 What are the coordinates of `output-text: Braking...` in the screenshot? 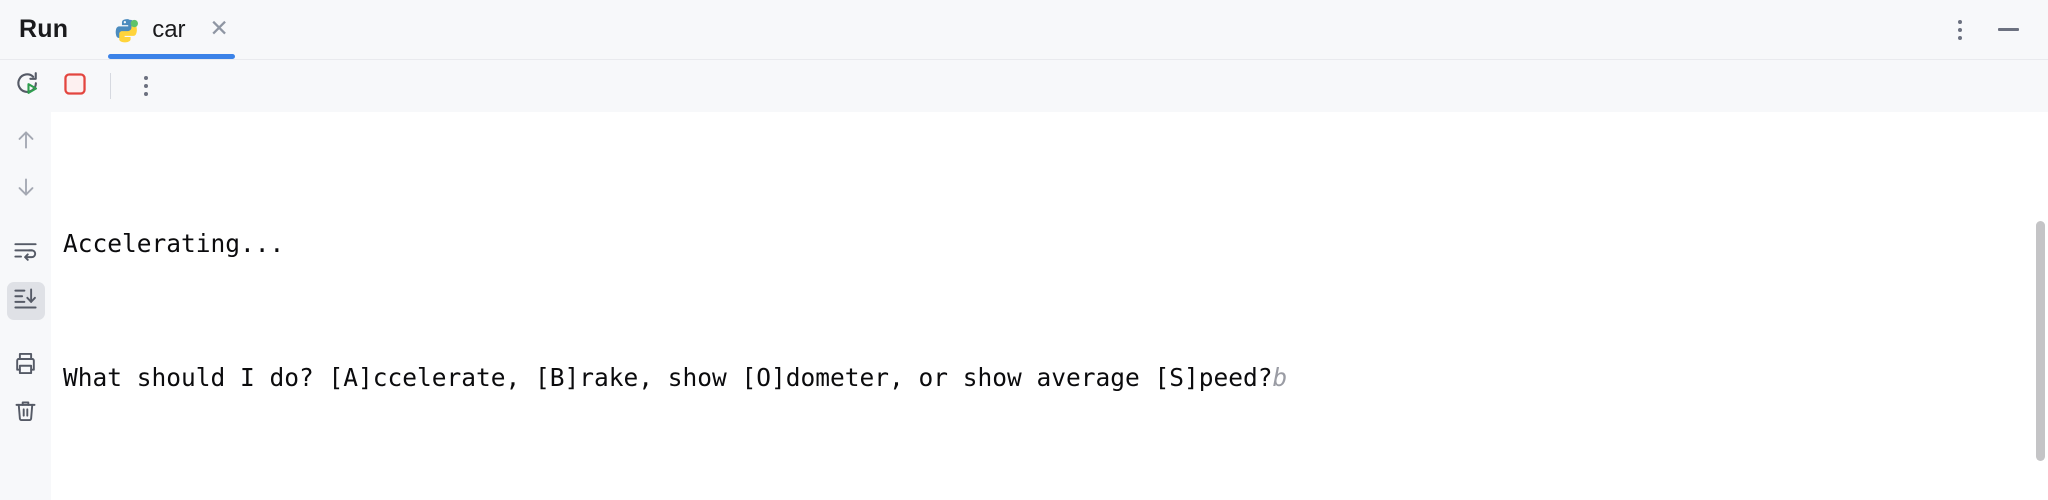 It's located at (137, 498).